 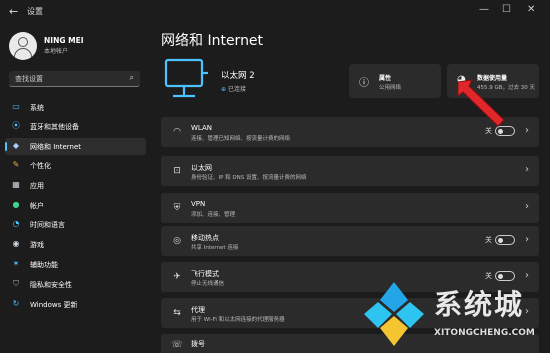 What do you see at coordinates (385, 78) in the screenshot?
I see `properties-title: 属性` at bounding box center [385, 78].